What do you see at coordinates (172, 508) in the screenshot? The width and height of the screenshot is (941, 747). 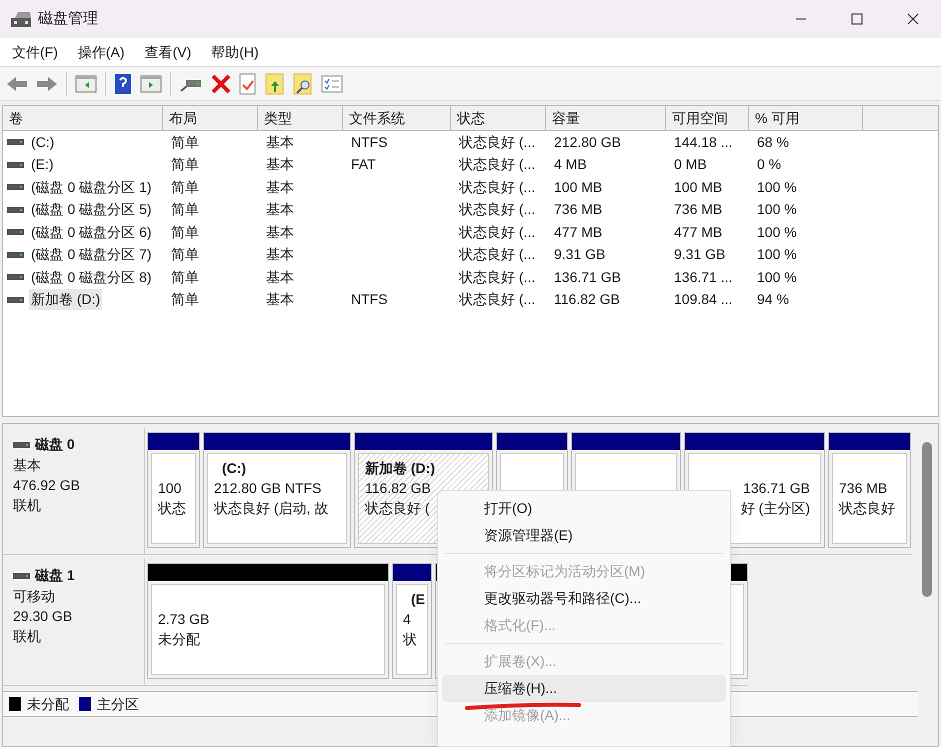 I see `partition-info: 状态` at bounding box center [172, 508].